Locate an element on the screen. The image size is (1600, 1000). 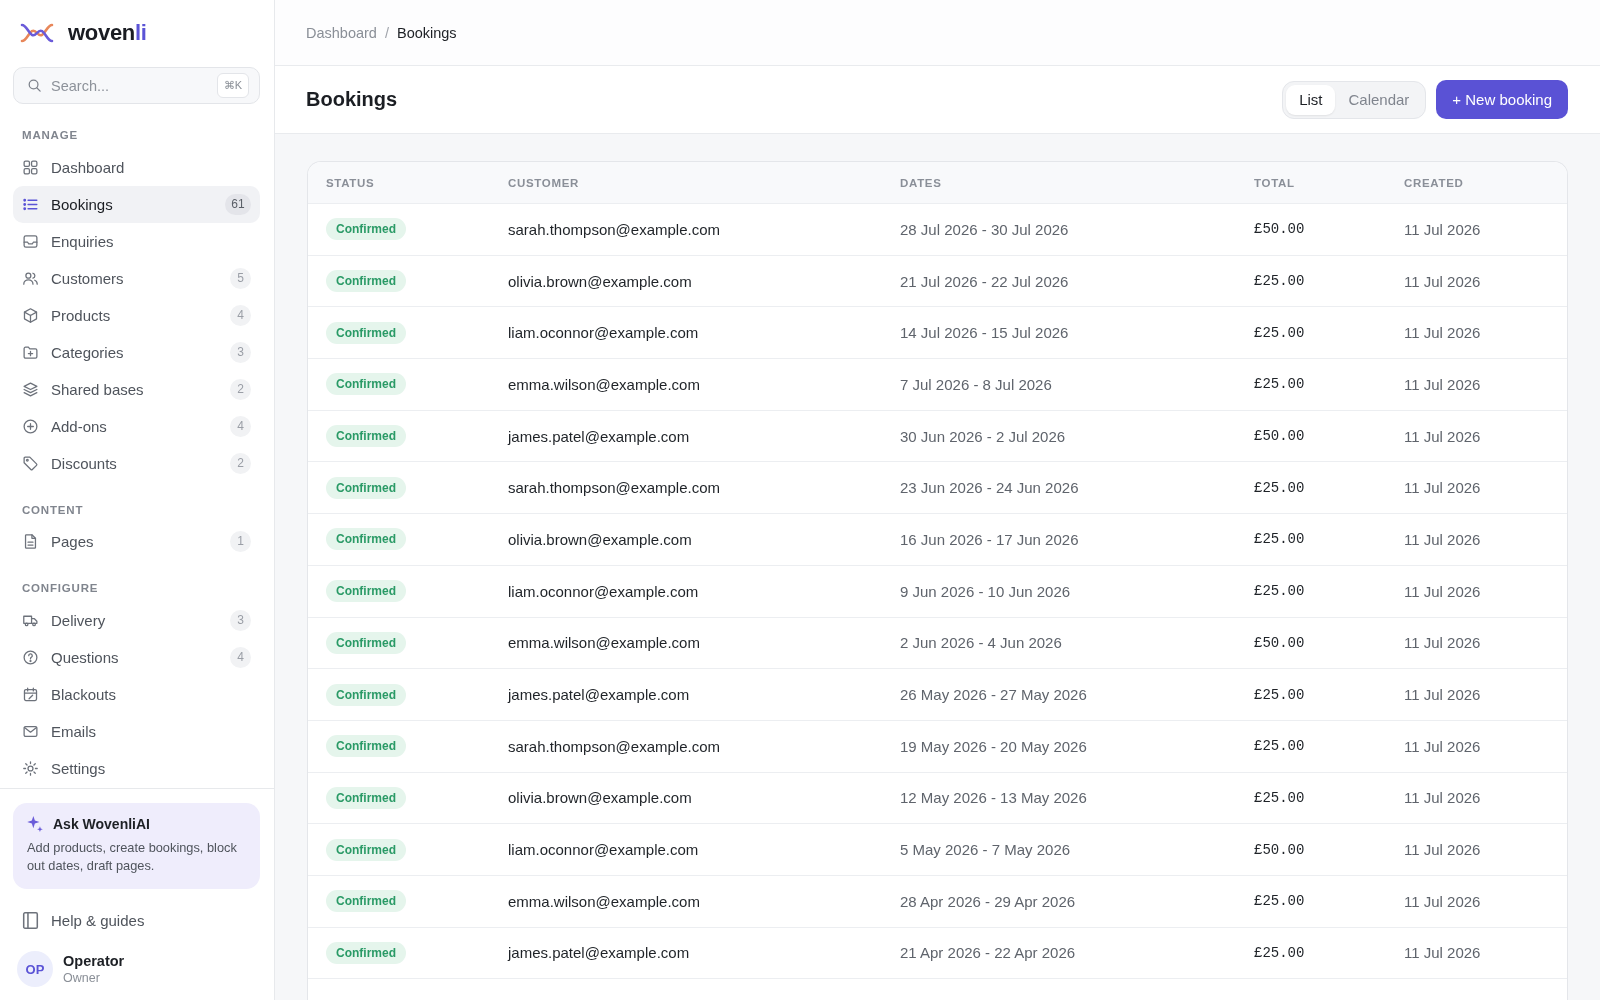
nav-item: Enquiries is located at coordinates (136, 241).